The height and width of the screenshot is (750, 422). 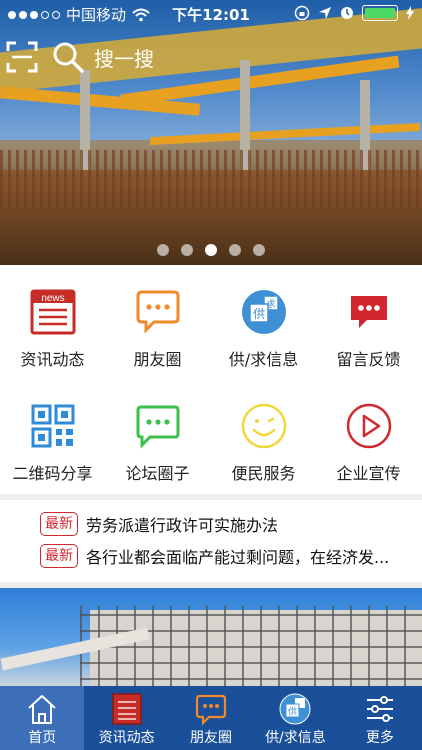 I want to click on menu-label: 二维码分享, so click(x=52, y=473).